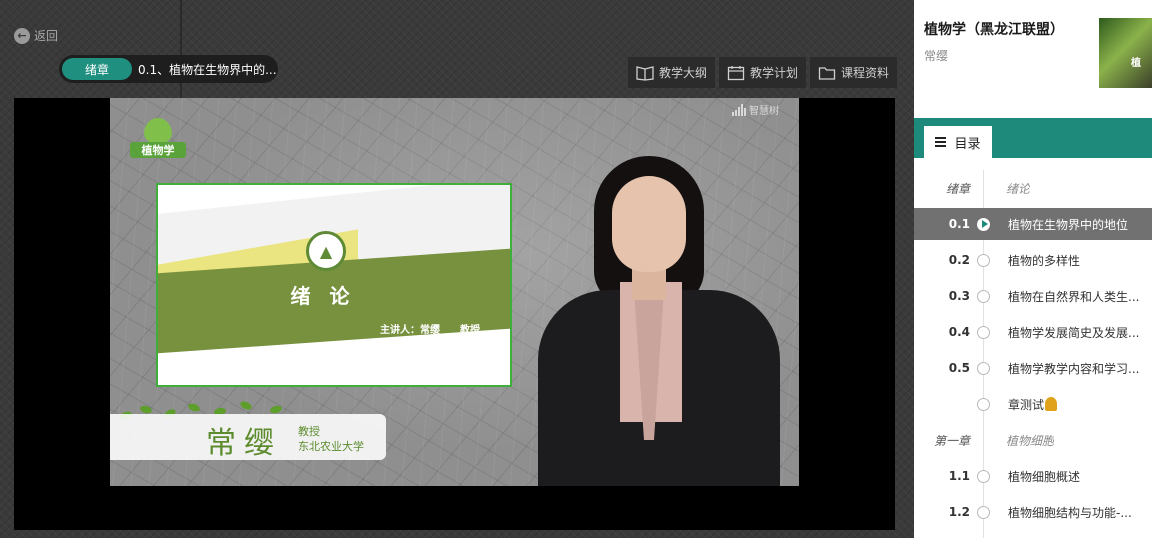 The height and width of the screenshot is (538, 1152). I want to click on toc-label-text: 植物细胞, so click(1030, 440).